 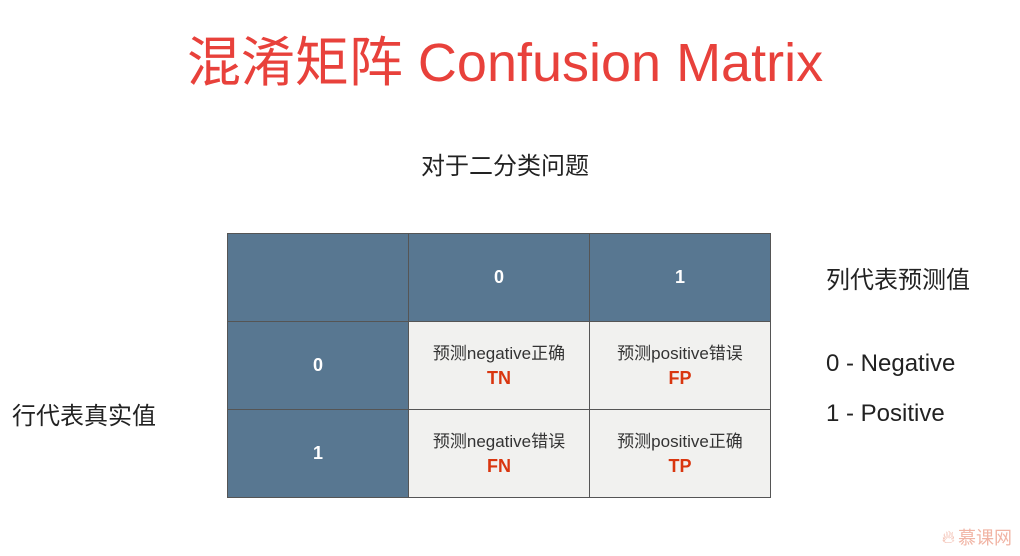 What do you see at coordinates (680, 353) in the screenshot?
I see `cell-text: 预测positive错误` at bounding box center [680, 353].